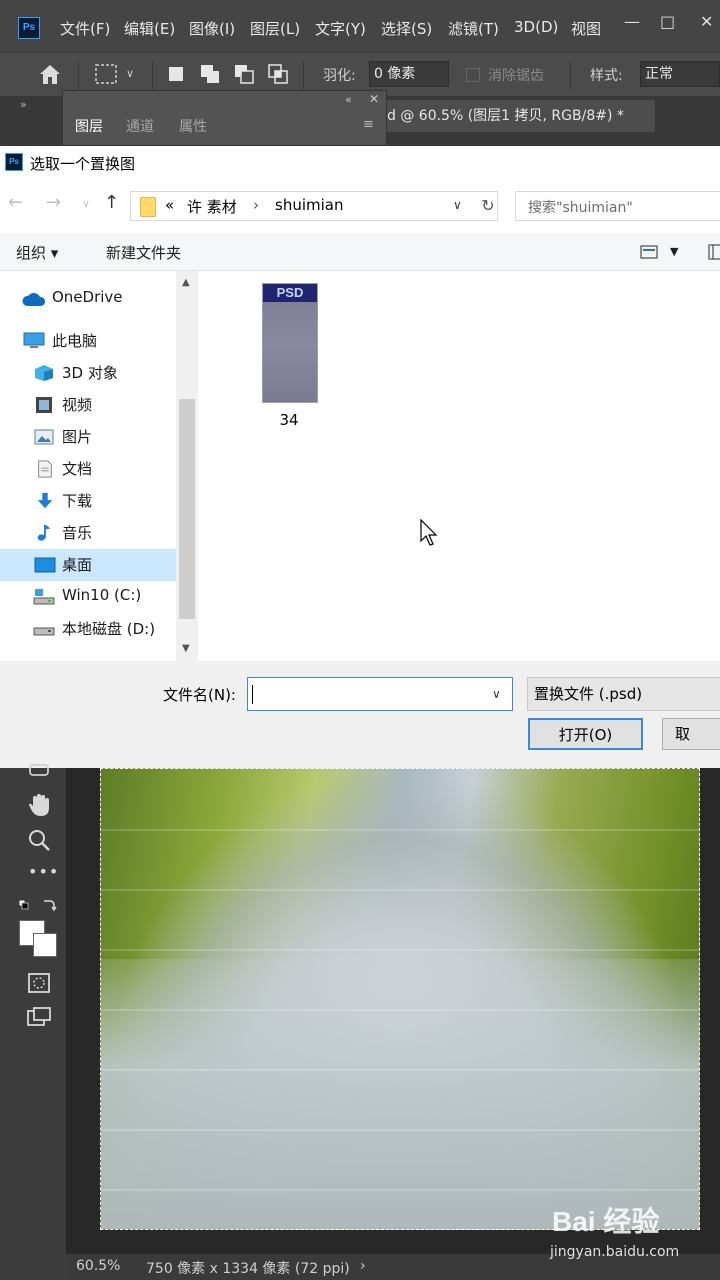 Image resolution: width=720 pixels, height=1280 pixels. I want to click on frame-tool-icon, so click(39, 775).